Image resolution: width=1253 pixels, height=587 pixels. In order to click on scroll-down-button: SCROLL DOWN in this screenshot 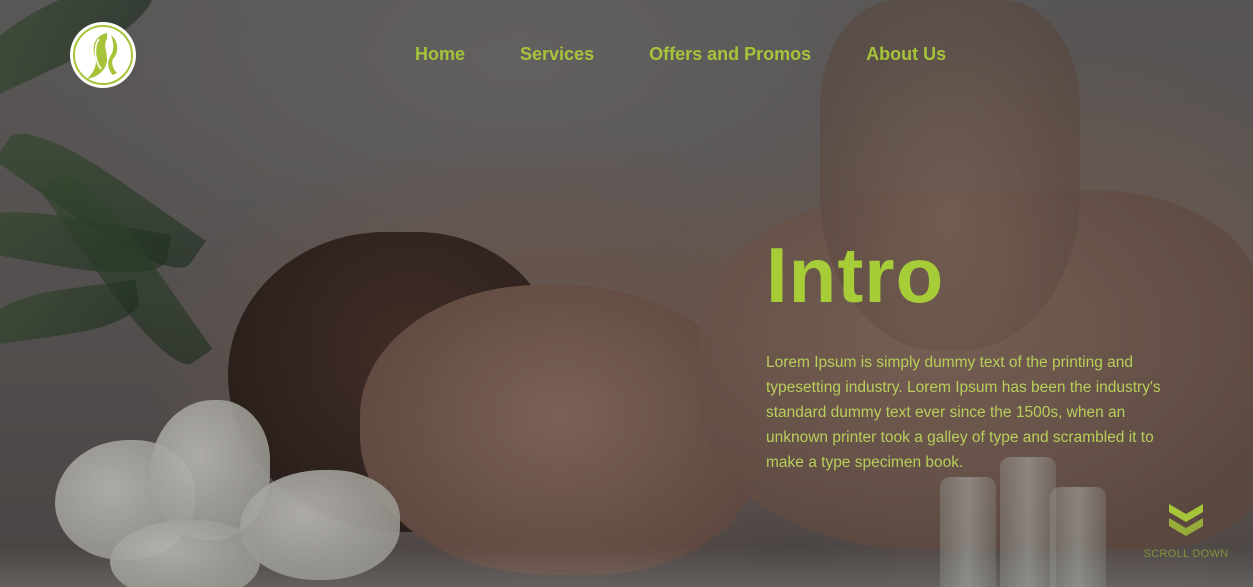, I will do `click(1186, 531)`.